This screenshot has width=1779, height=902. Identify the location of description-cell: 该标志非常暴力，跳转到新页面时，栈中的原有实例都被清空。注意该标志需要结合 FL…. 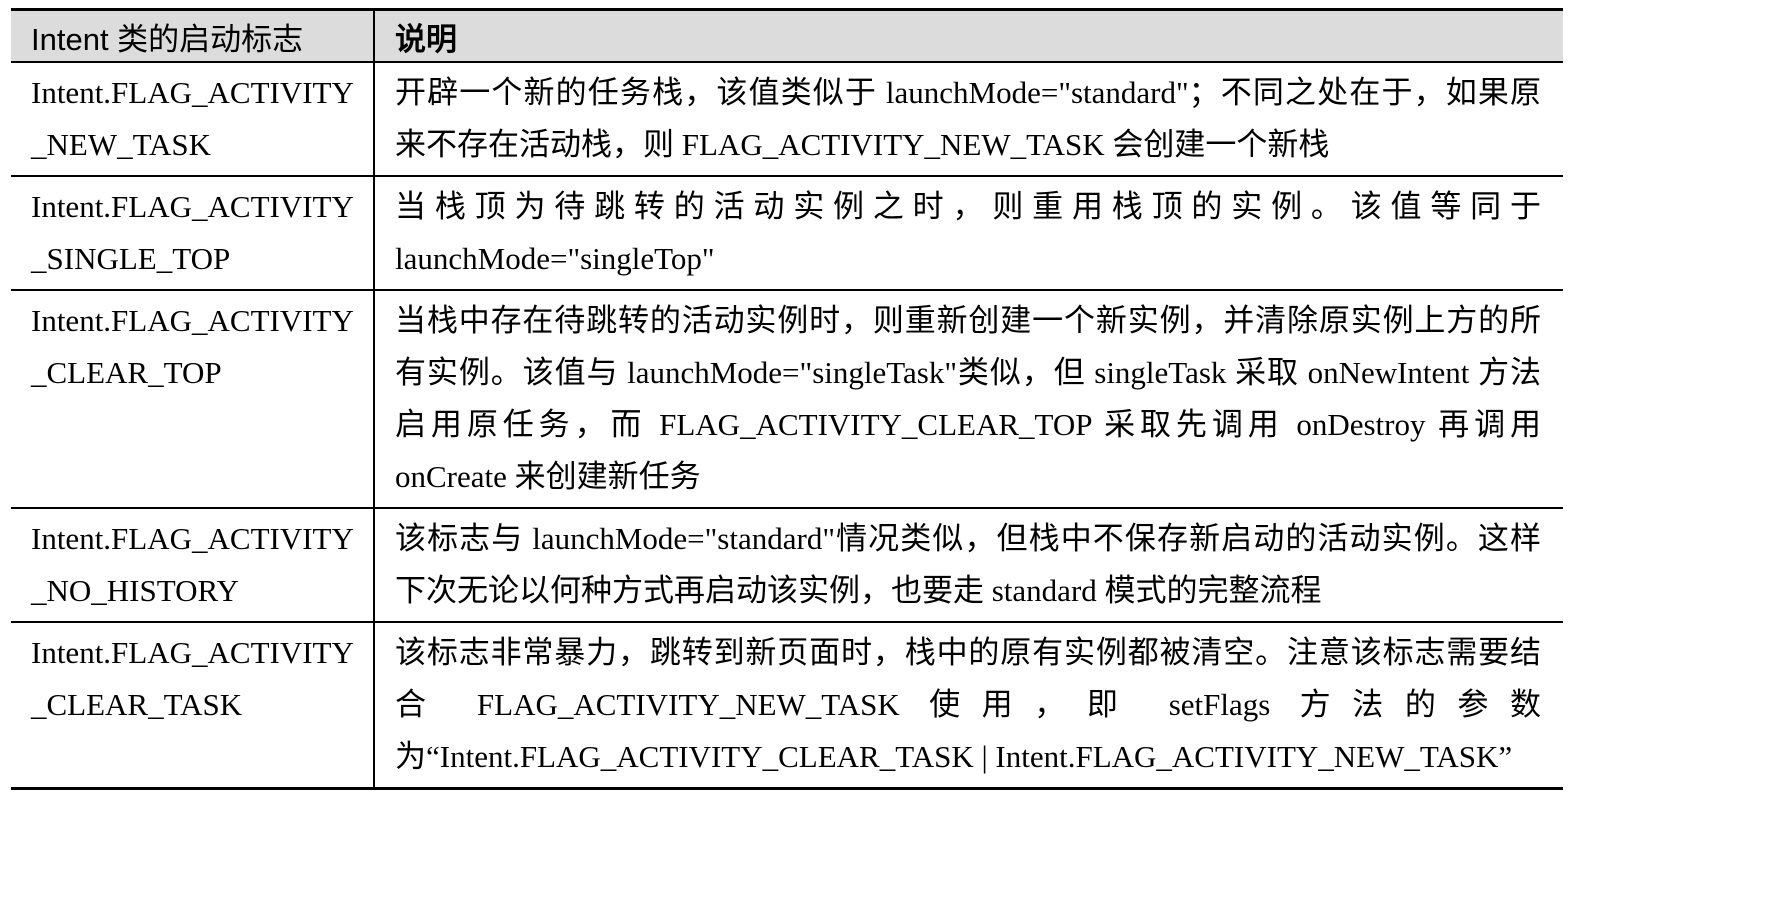
(968, 704).